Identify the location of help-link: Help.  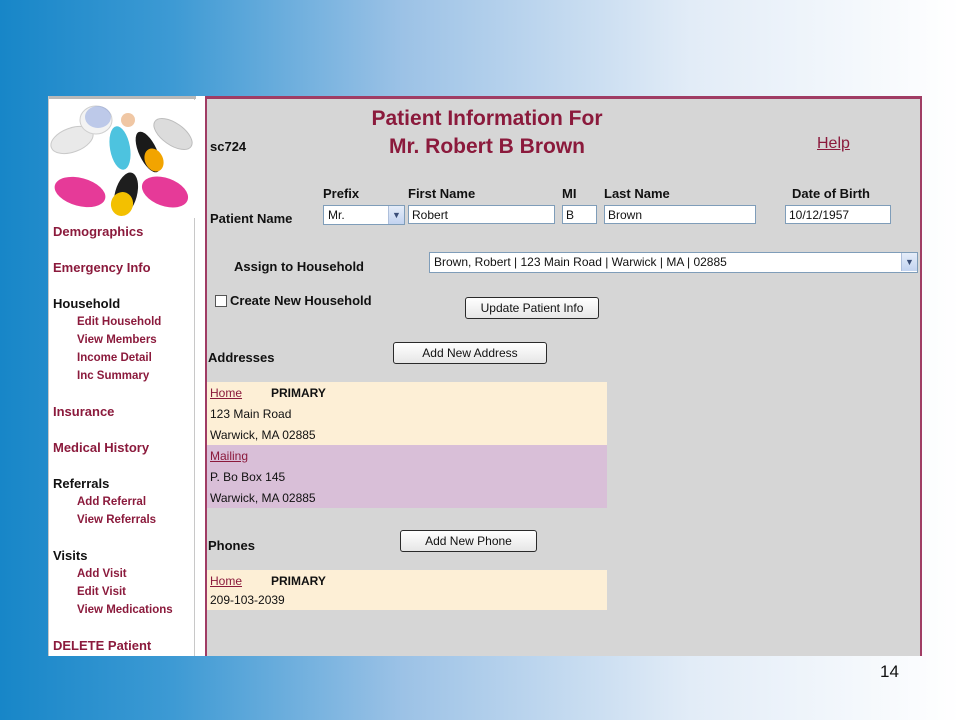
(833, 144).